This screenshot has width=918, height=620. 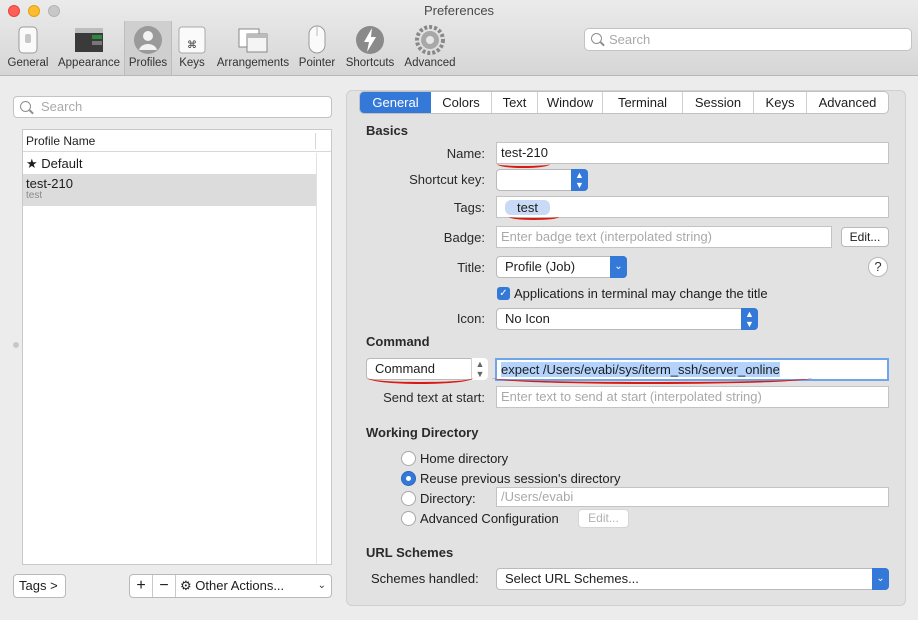 I want to click on command-heading: Command, so click(x=398, y=341).